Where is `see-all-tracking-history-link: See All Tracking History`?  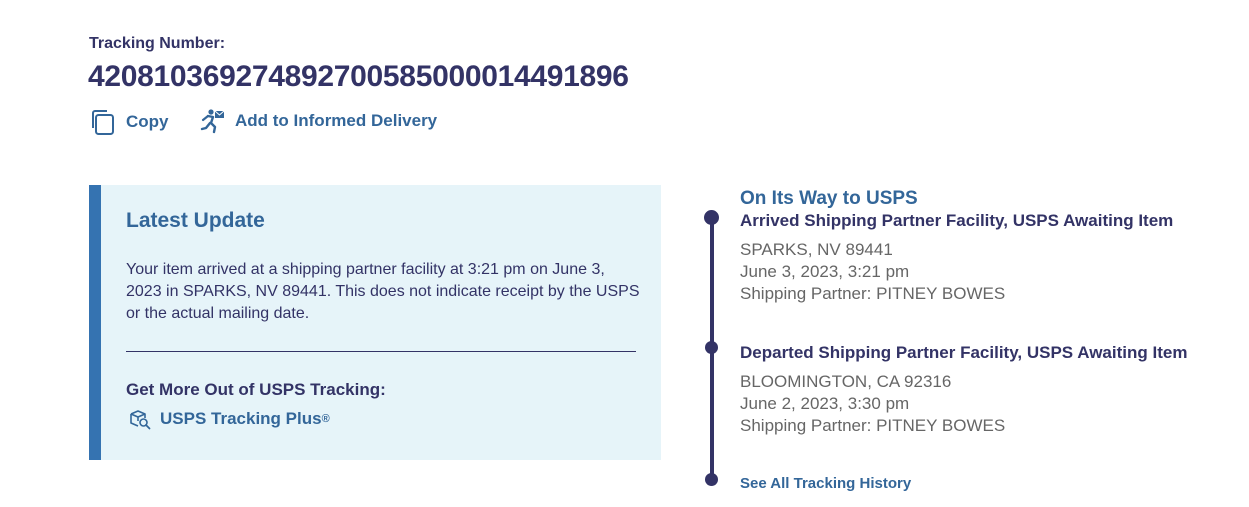
see-all-tracking-history-link: See All Tracking History is located at coordinates (825, 483).